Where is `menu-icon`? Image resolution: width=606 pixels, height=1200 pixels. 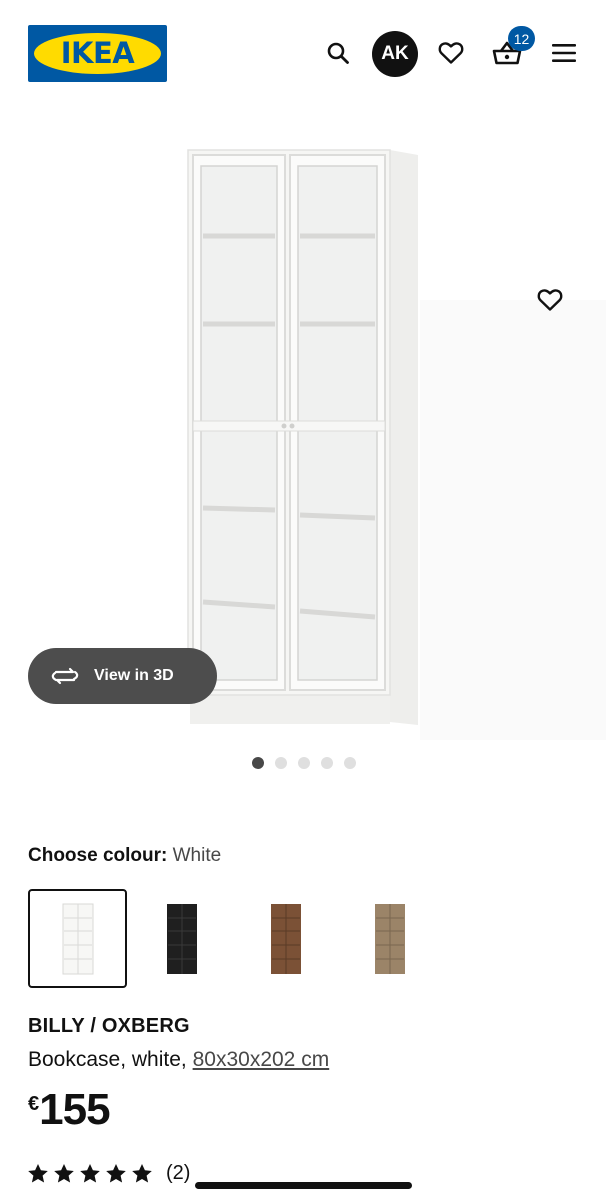
menu-icon is located at coordinates (564, 53).